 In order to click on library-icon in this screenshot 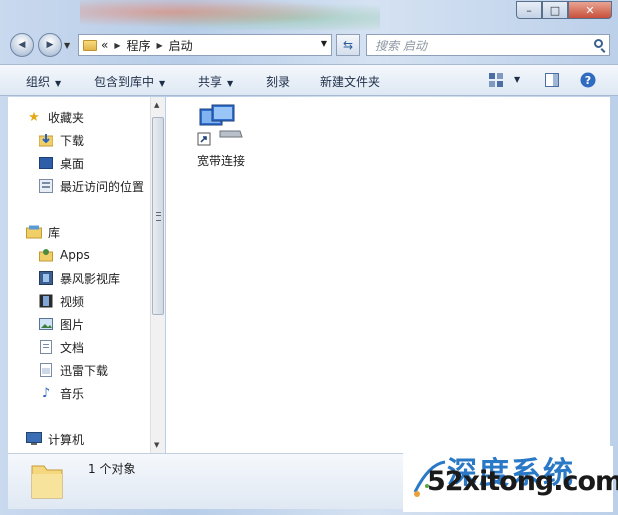, I will do `click(34, 232)`.